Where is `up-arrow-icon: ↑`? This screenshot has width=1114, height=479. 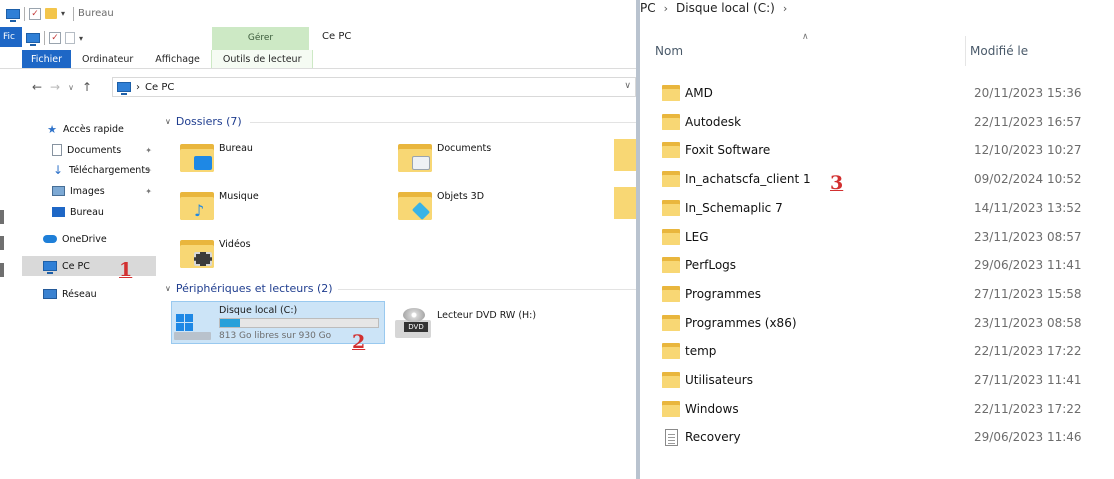 up-arrow-icon: ↑ is located at coordinates (87, 87).